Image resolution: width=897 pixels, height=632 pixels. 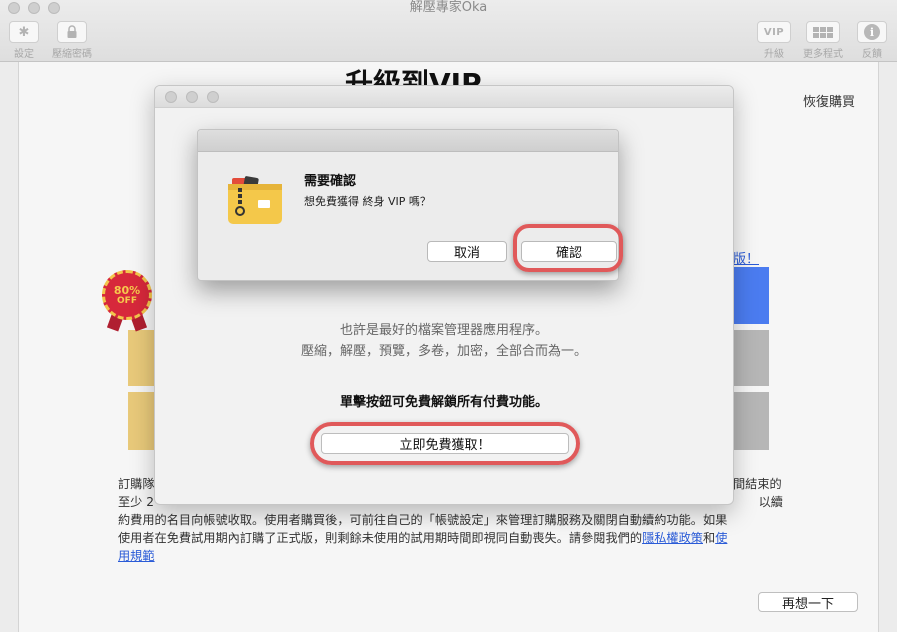 I want to click on compress-password-label: 壓縮密碼, so click(x=72, y=54).